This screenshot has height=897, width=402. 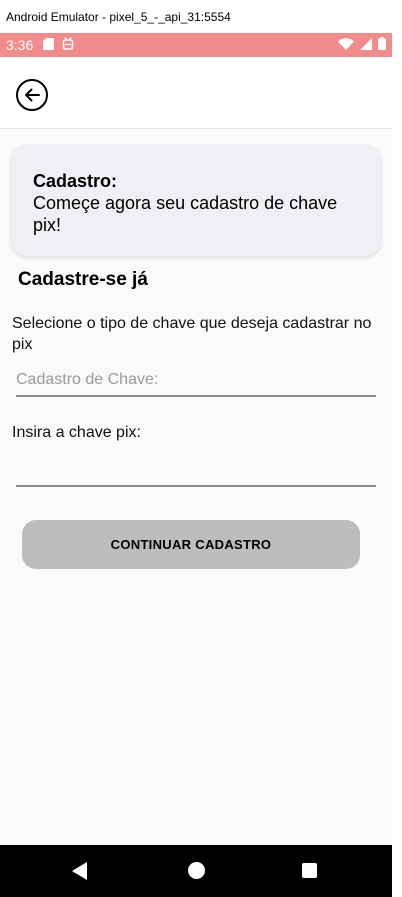 I want to click on card-text: Começe agora seu cadastro de chave pix!, so click(x=185, y=214).